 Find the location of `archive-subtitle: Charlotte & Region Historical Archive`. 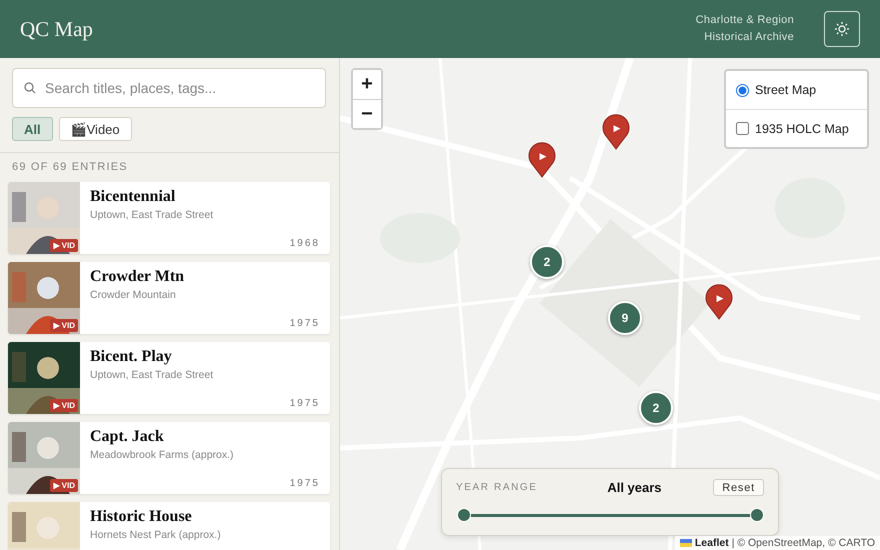

archive-subtitle: Charlotte & Region Historical Archive is located at coordinates (745, 29).